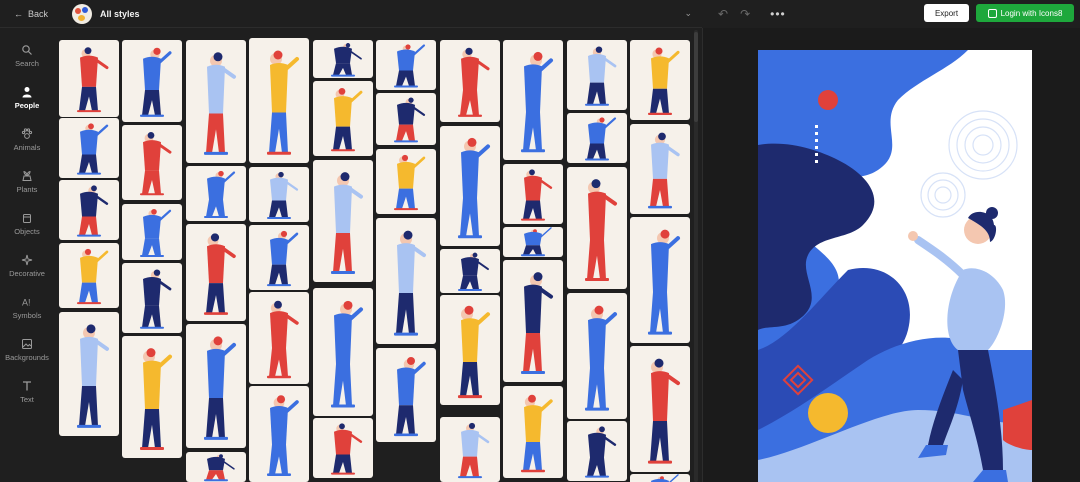  Describe the element at coordinates (723, 14) in the screenshot. I see `undo-icon: ↶` at that location.